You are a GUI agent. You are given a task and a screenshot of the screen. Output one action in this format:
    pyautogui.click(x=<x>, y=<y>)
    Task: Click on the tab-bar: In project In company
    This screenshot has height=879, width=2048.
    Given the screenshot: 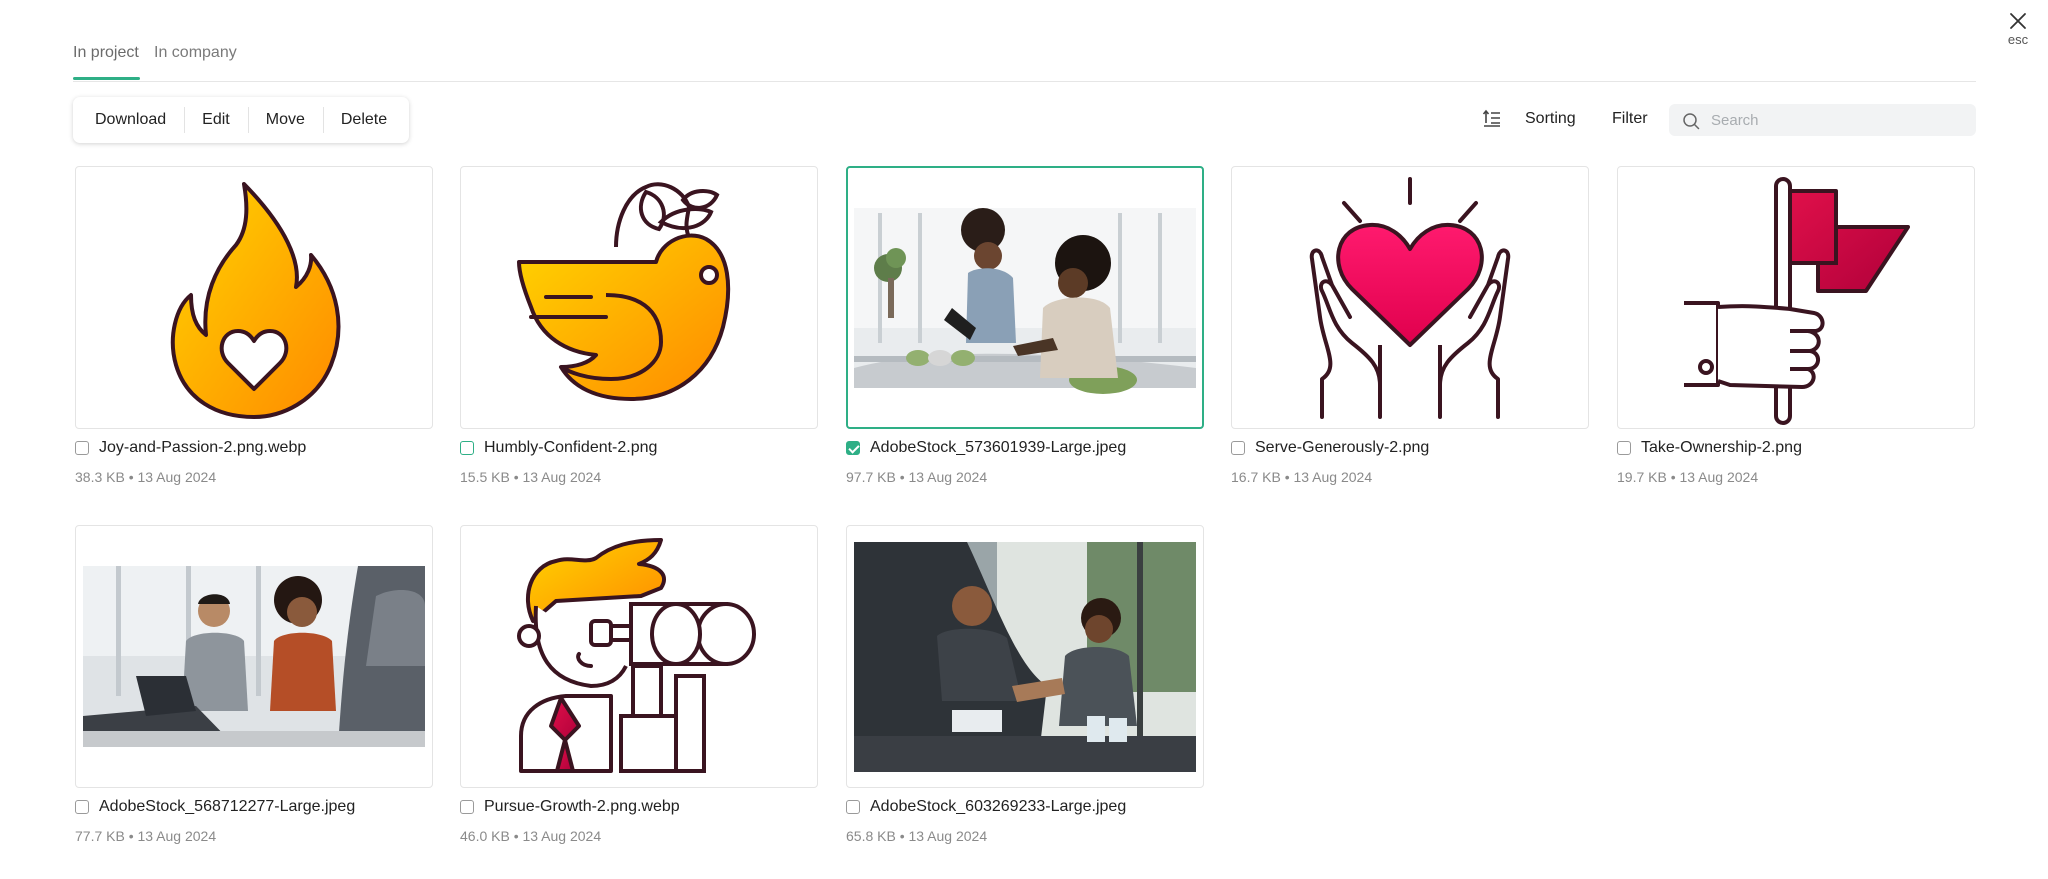 What is the action you would take?
    pyautogui.click(x=1024, y=41)
    